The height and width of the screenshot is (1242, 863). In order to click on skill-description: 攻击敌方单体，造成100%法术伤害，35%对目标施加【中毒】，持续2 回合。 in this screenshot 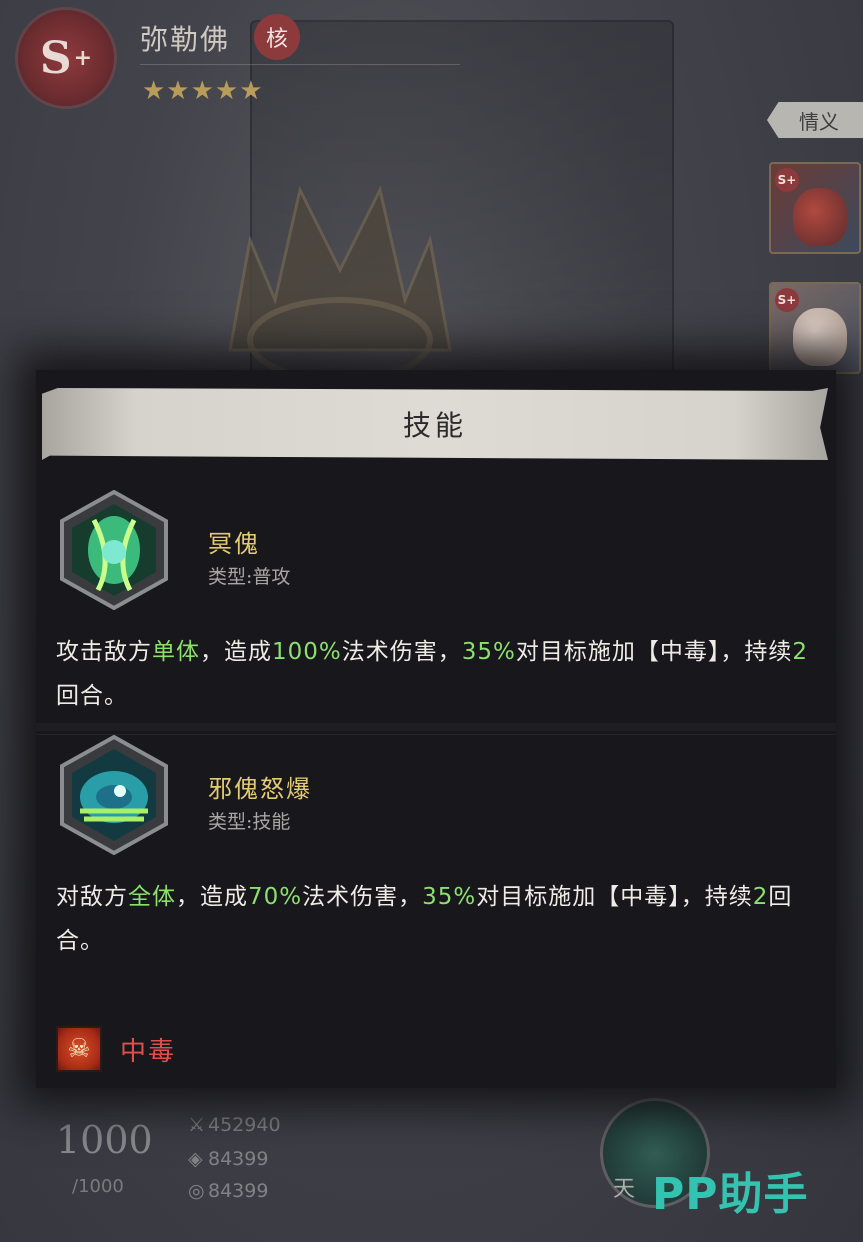, I will do `click(436, 674)`.